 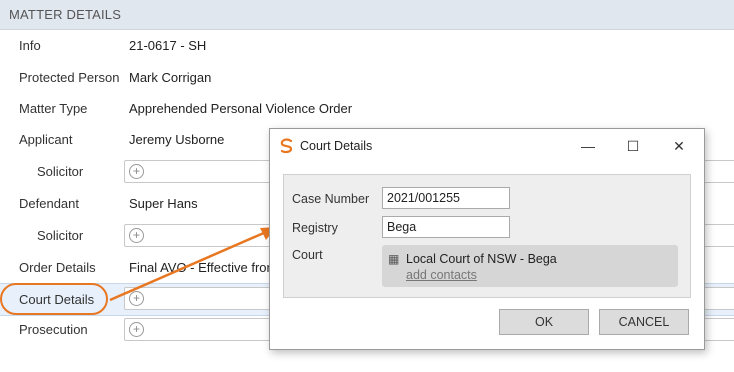 What do you see at coordinates (588, 146) in the screenshot?
I see `minimize-icon: —` at bounding box center [588, 146].